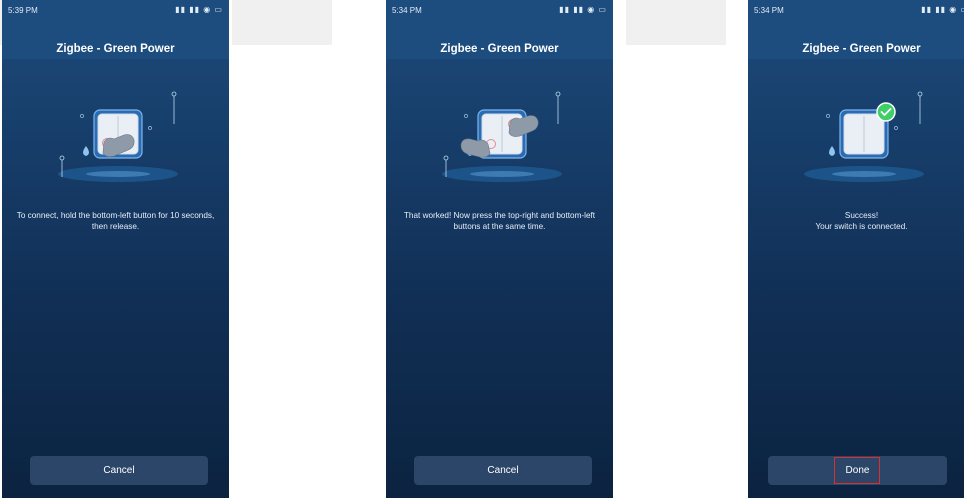 The width and height of the screenshot is (964, 498). What do you see at coordinates (115, 12) in the screenshot?
I see `status-bar: 5:39 PM ▮▮ ▮▮ ◉ ▭` at bounding box center [115, 12].